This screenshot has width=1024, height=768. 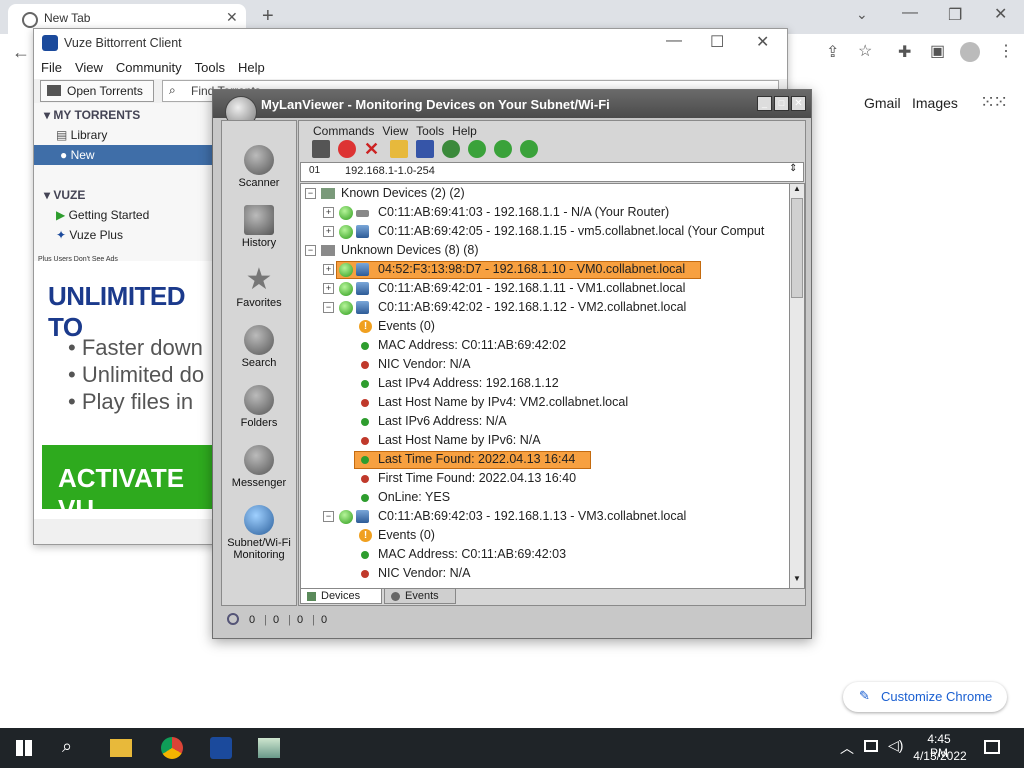 What do you see at coordinates (503, 149) in the screenshot?
I see `forward-arrow-icon` at bounding box center [503, 149].